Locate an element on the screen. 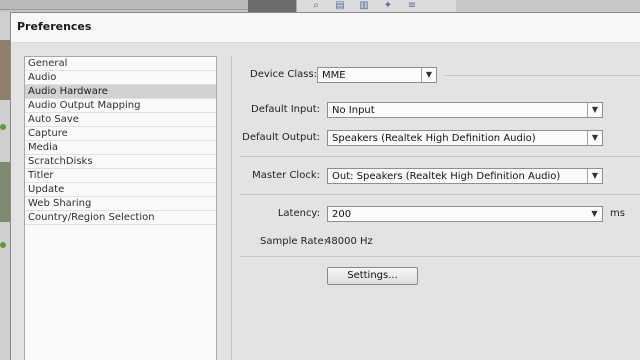 The height and width of the screenshot is (360, 640). device-class-label: Device Class: is located at coordinates (284, 74).